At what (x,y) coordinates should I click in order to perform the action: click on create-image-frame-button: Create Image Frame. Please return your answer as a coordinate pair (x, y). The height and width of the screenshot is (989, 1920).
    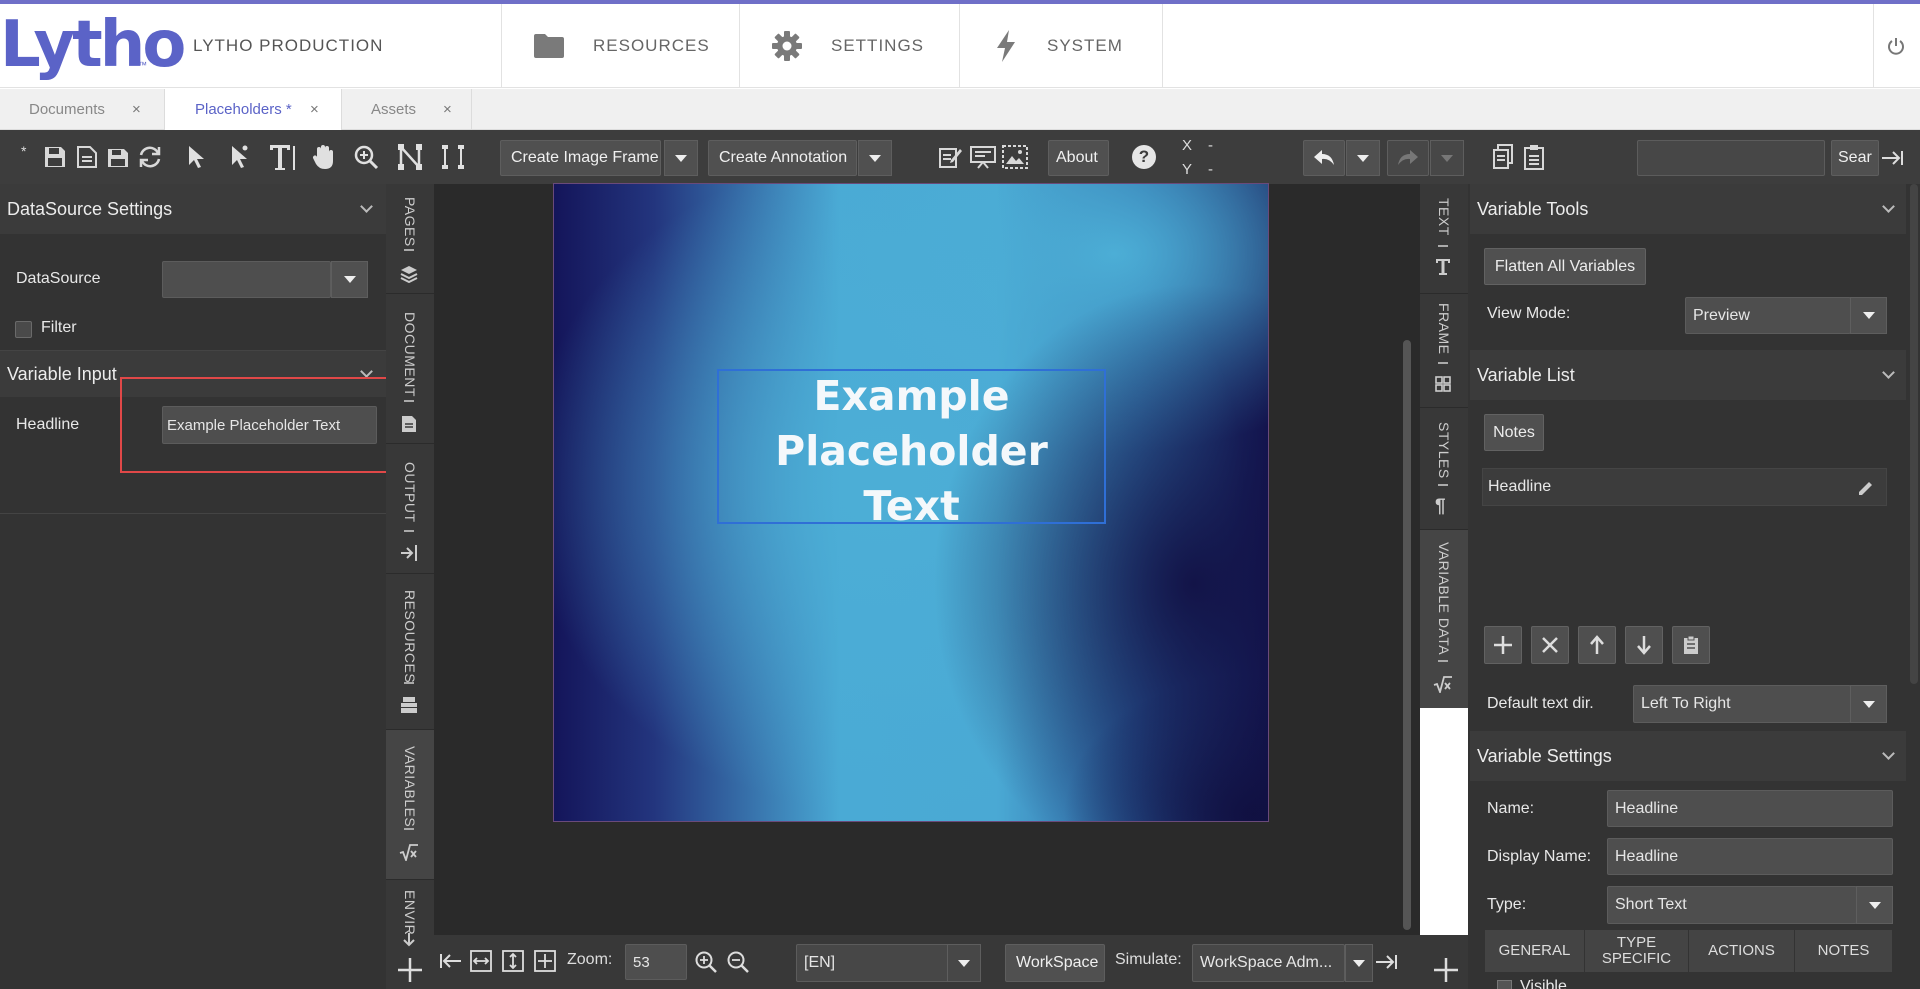
    Looking at the image, I should click on (580, 158).